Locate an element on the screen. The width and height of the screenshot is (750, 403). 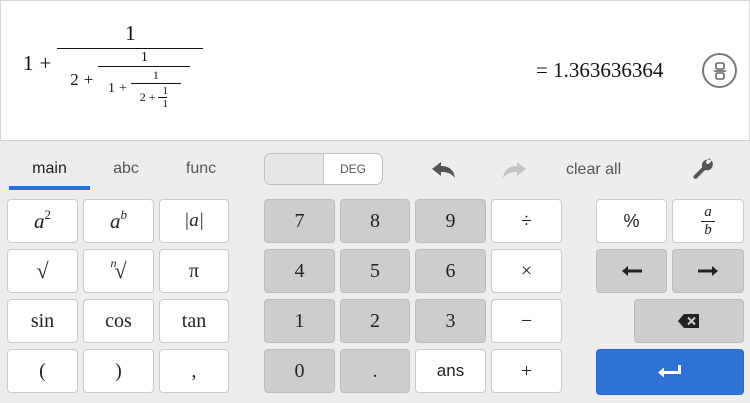
digit-0-key: 0 is located at coordinates (299, 371).